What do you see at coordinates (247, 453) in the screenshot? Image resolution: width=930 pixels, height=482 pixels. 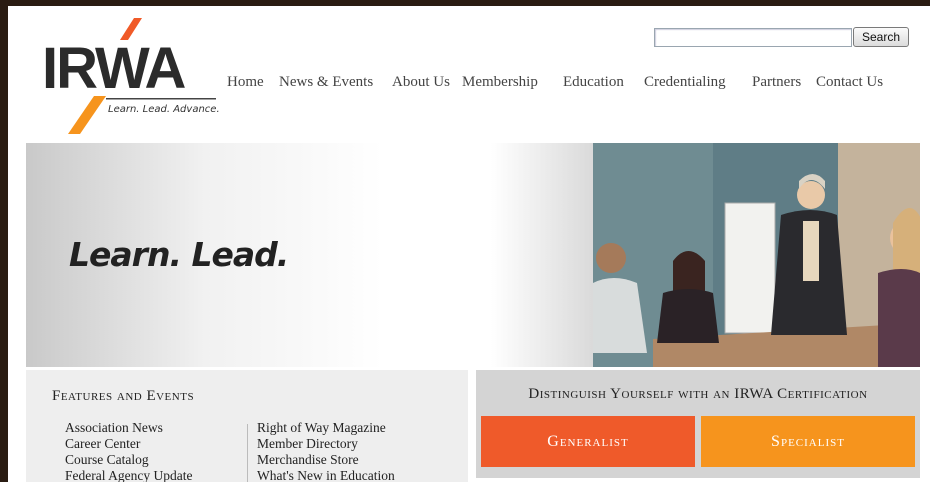 I see `column-divider` at bounding box center [247, 453].